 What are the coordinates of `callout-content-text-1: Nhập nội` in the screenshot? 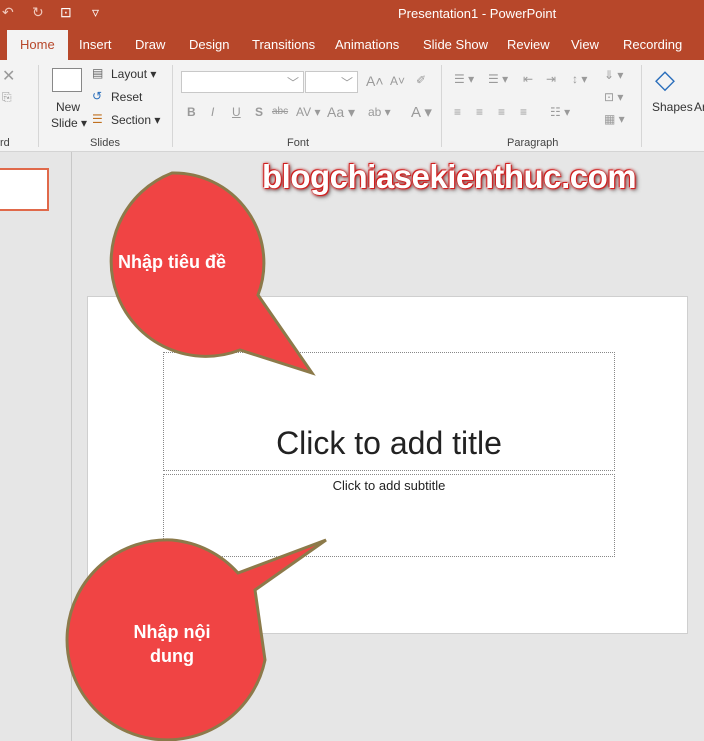 It's located at (172, 632).